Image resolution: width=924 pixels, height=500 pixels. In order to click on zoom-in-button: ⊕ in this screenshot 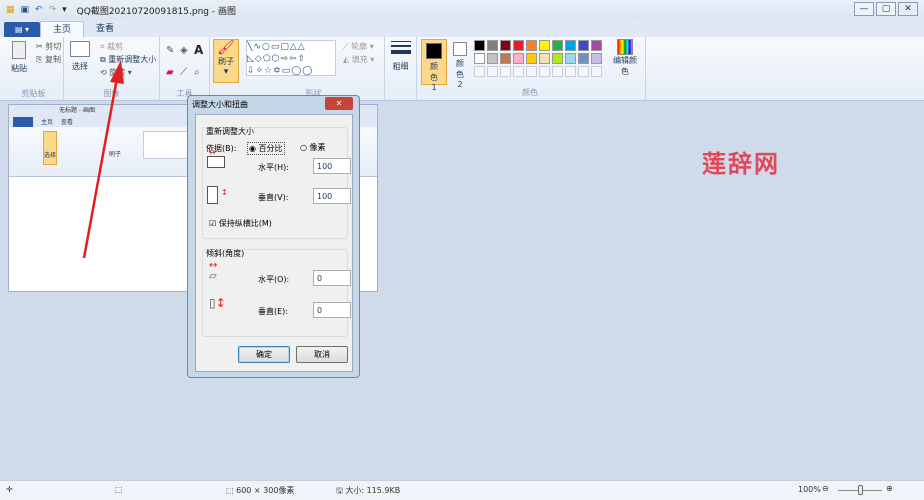, I will do `click(889, 488)`.